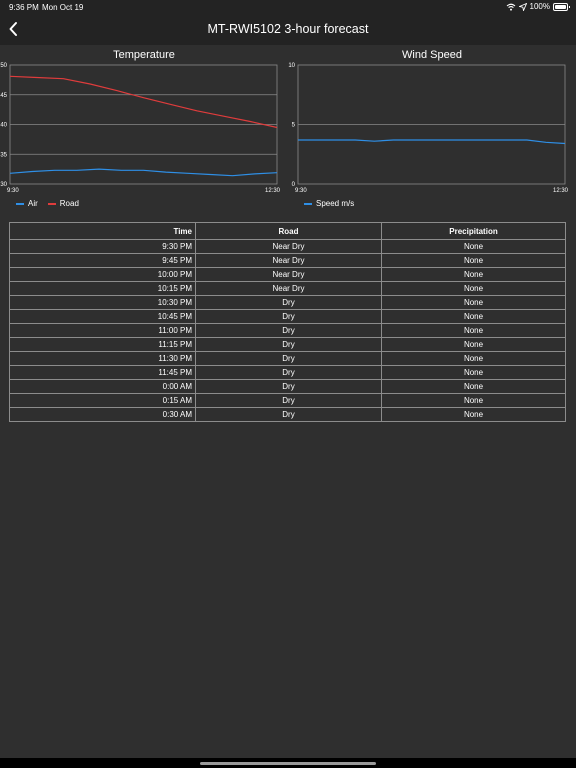 This screenshot has width=576, height=768. I want to click on legend-air-label: Air, so click(33, 203).